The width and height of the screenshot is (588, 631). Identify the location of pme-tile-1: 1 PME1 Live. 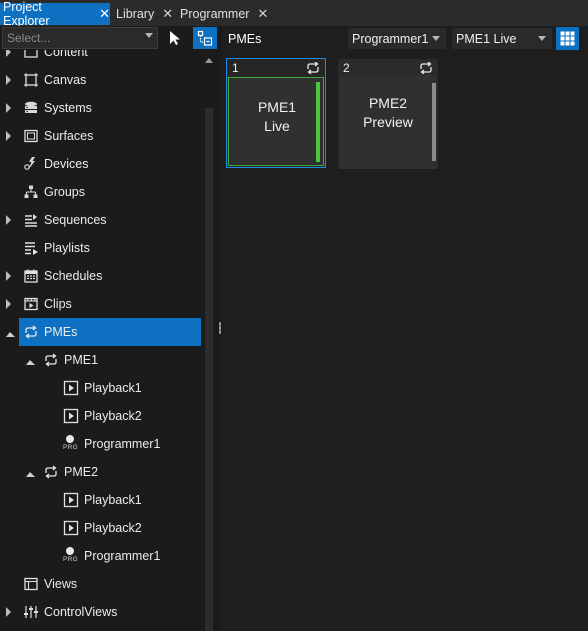
(276, 113).